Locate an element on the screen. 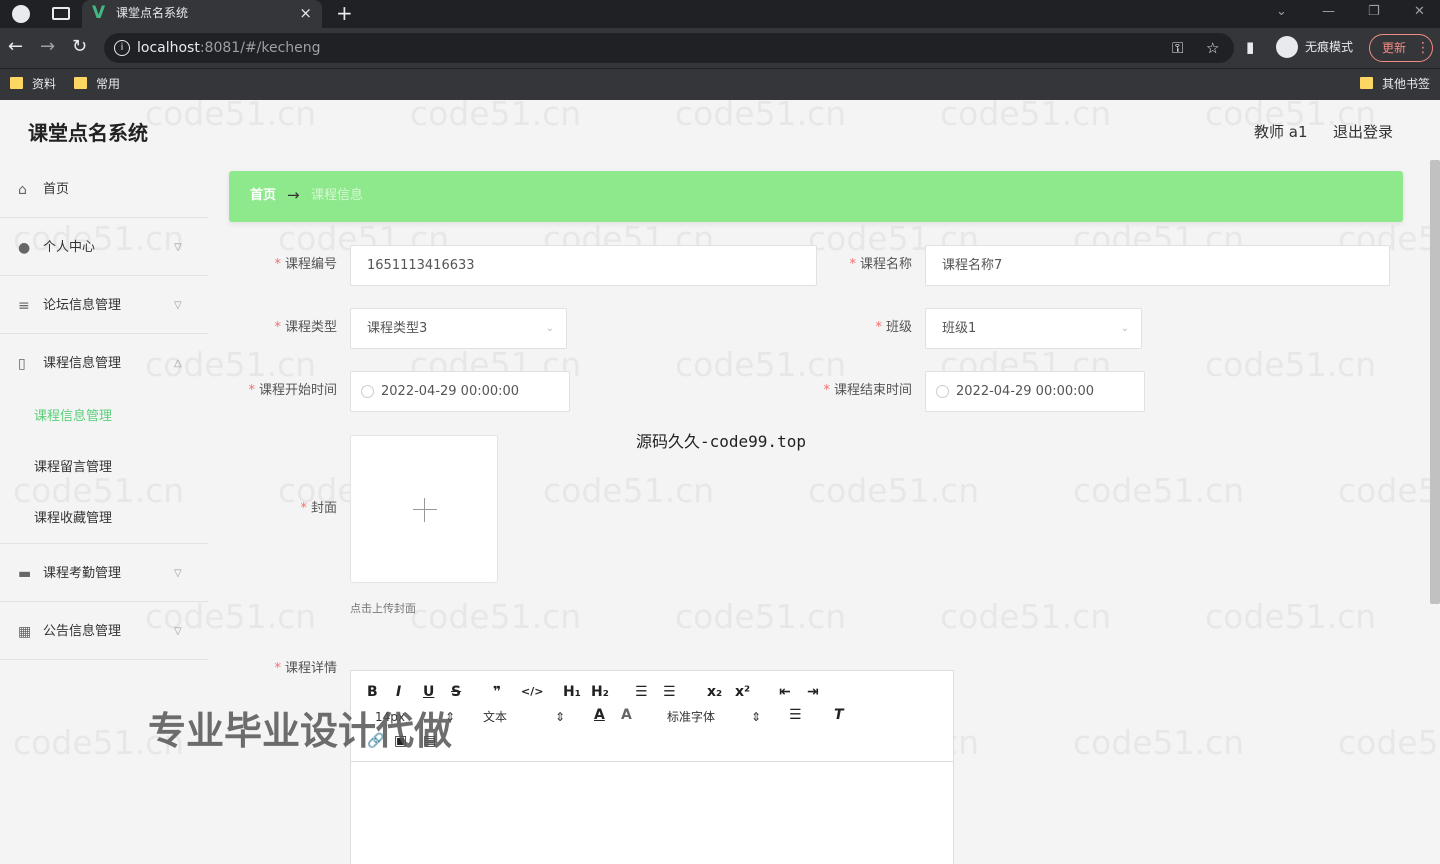 The width and height of the screenshot is (1440, 864). quote-icon: ❞ is located at coordinates (497, 692).